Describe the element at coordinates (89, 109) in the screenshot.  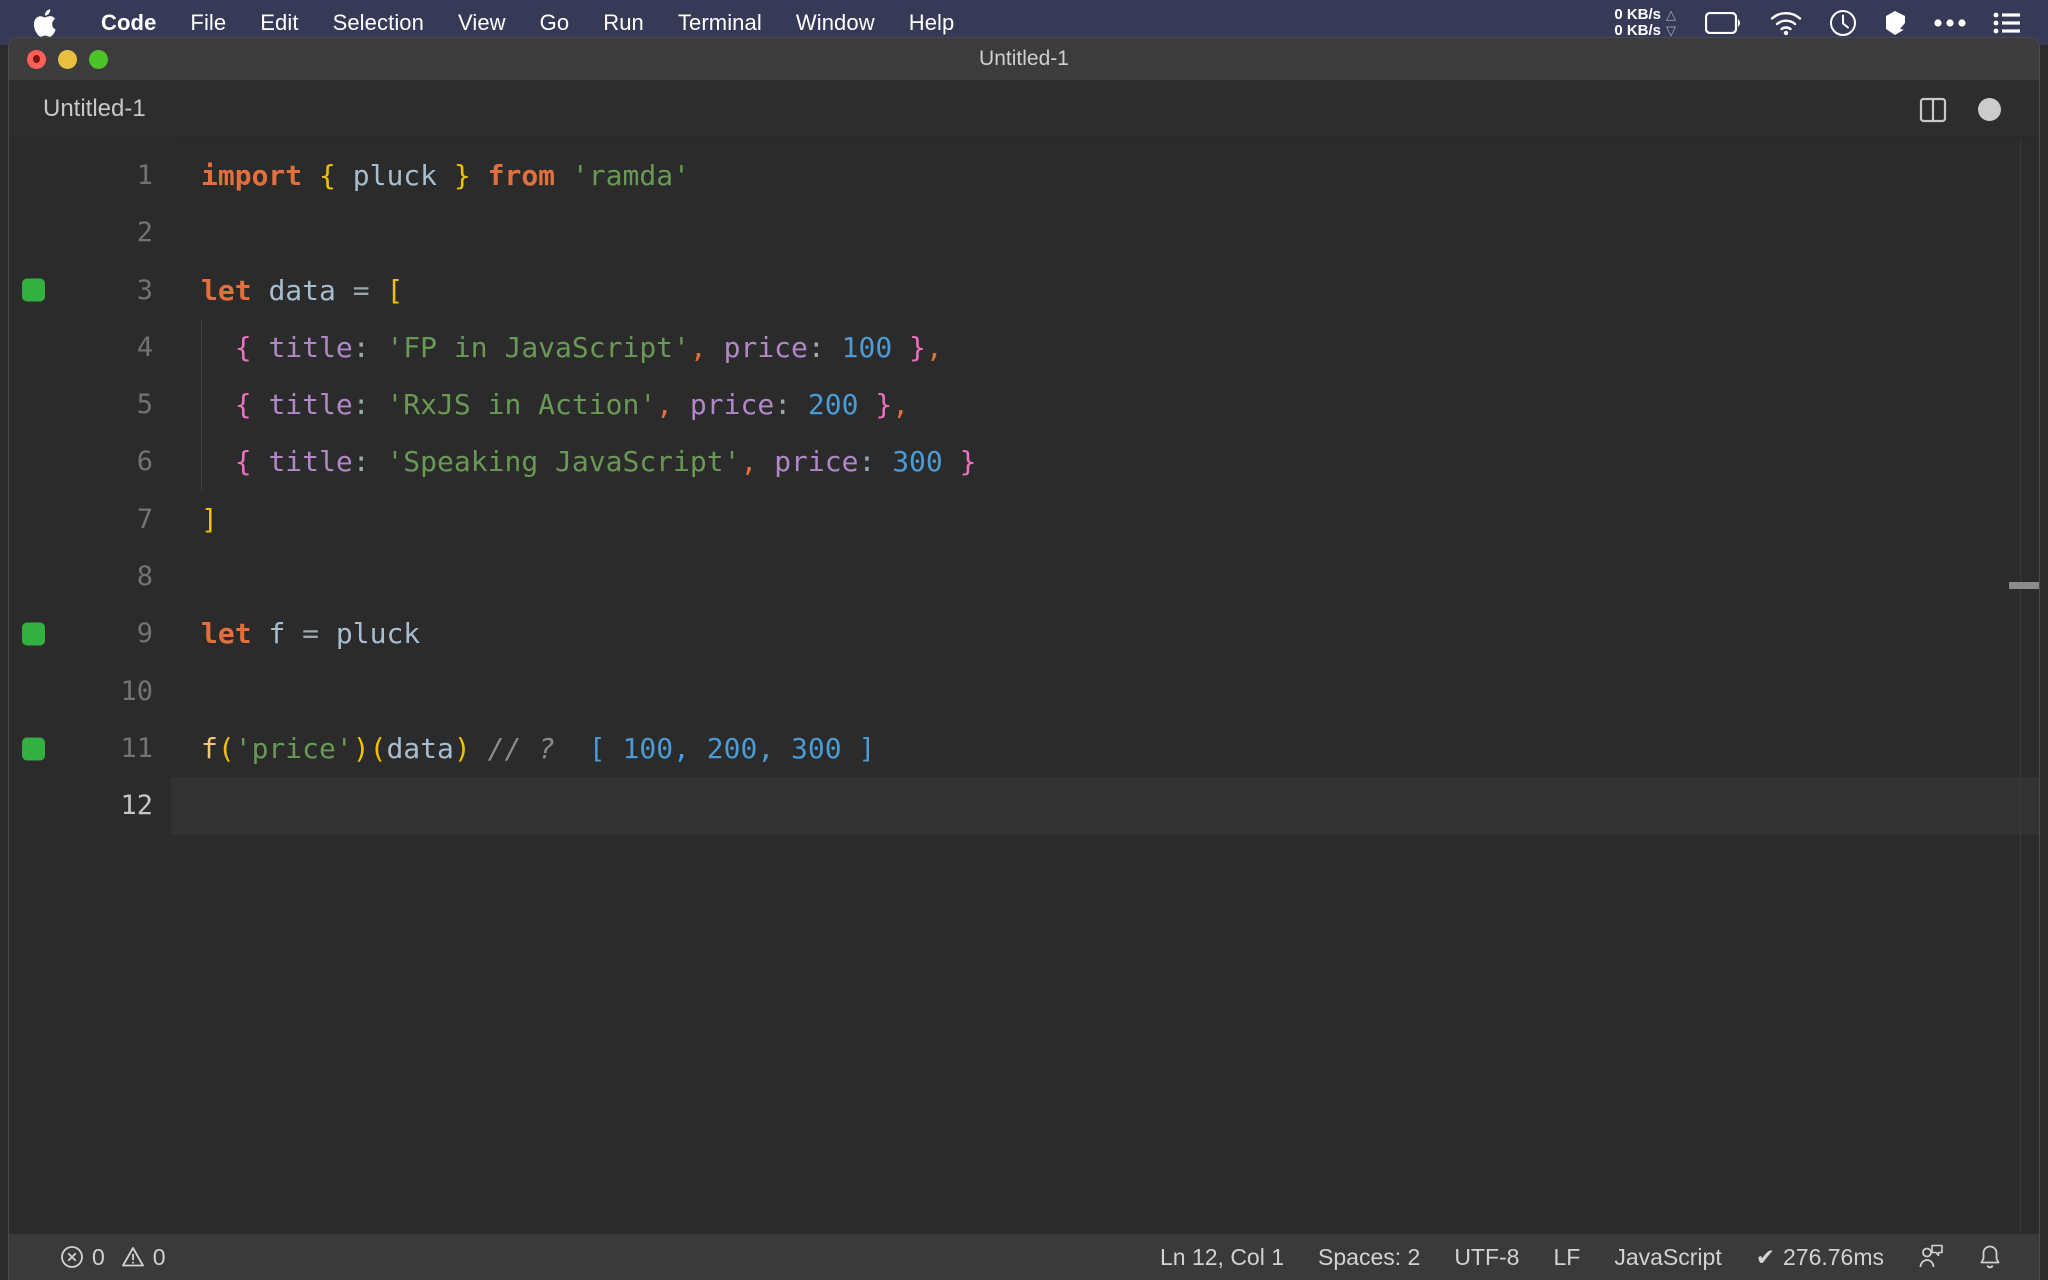
I see `tab-untitled-1: Untitled-1` at that location.